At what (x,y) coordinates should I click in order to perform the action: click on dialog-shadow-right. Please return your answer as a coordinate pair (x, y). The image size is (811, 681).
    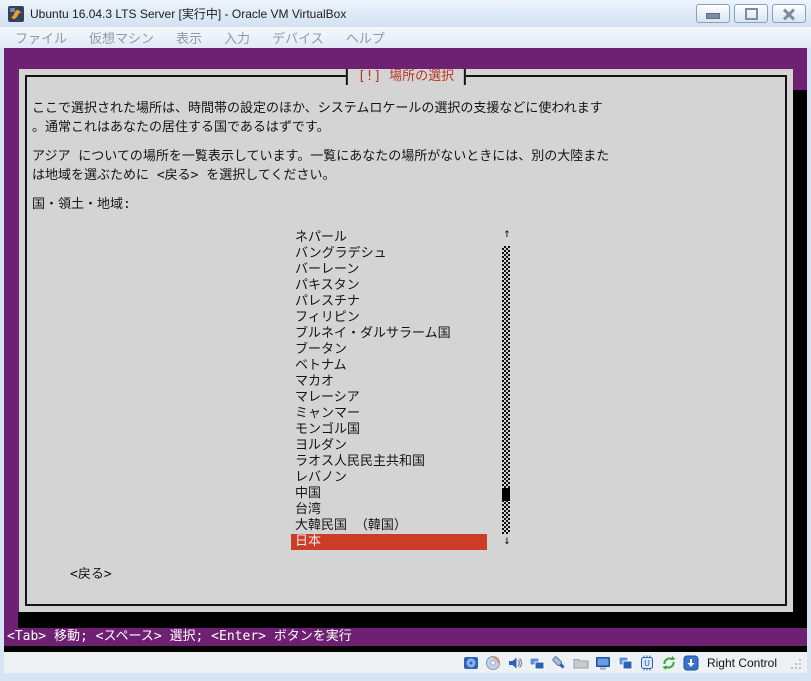
    Looking at the image, I should click on (800, 359).